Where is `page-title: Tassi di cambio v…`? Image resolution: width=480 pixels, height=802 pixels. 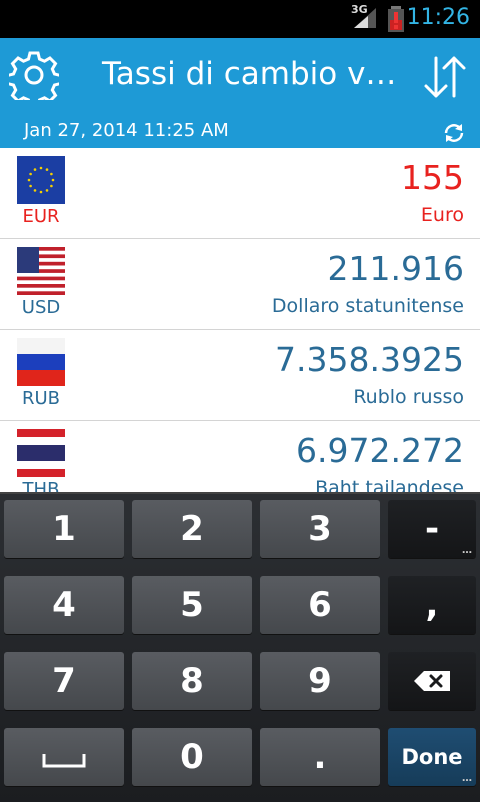
page-title: Tassi di cambio v… is located at coordinates (249, 74).